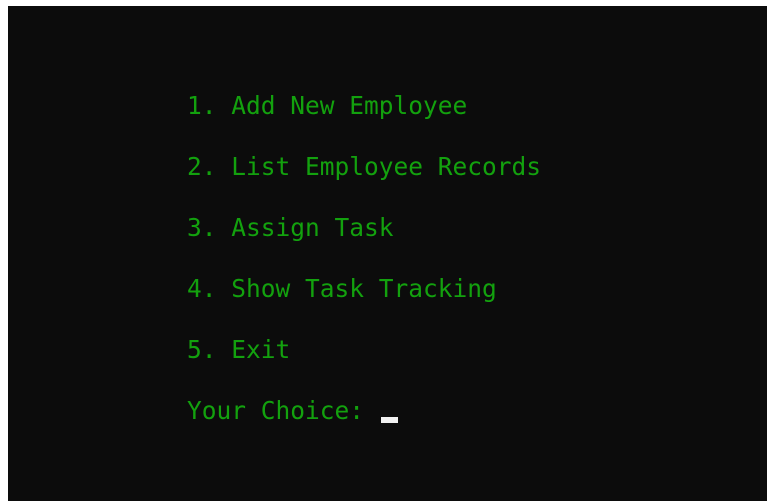 Image resolution: width=767 pixels, height=501 pixels. What do you see at coordinates (364, 179) in the screenshot?
I see `menu-item-list-employee-records: 2. List Employee Records` at bounding box center [364, 179].